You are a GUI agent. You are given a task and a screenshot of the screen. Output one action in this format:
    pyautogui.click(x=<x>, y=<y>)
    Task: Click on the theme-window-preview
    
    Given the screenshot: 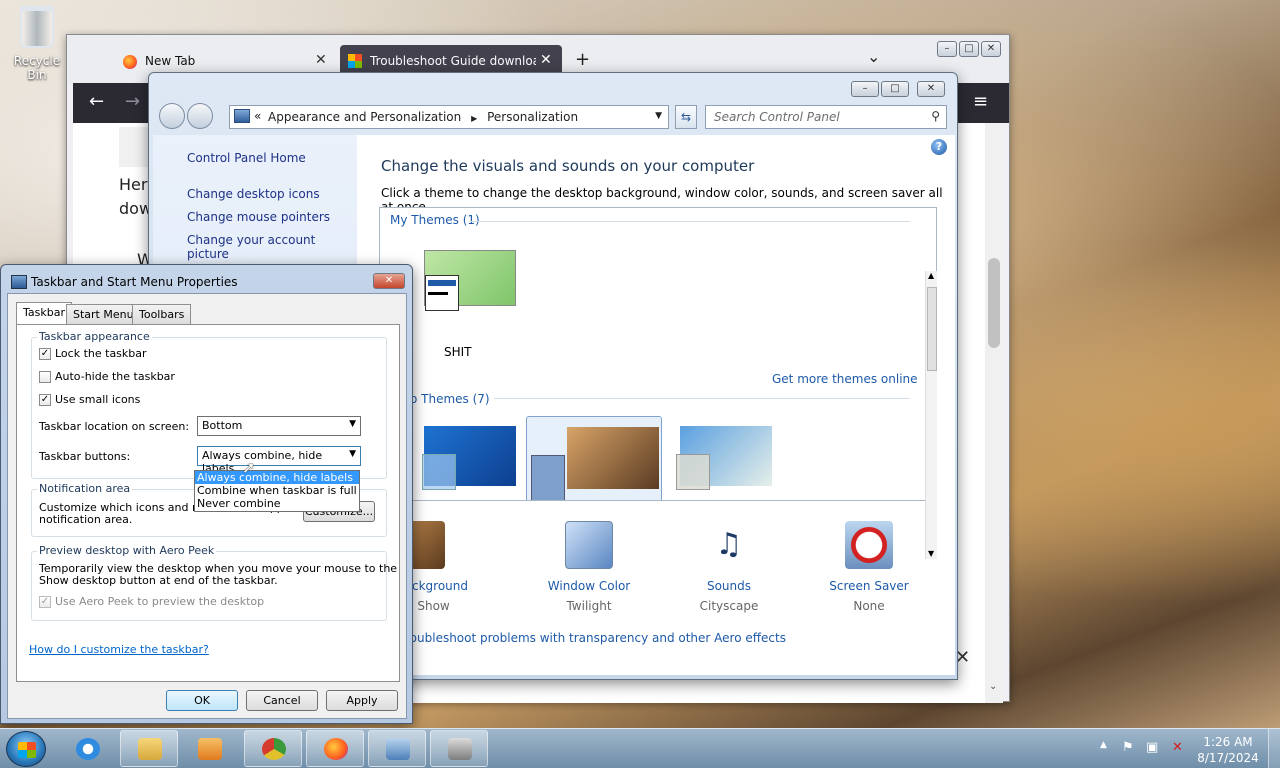 What is the action you would take?
    pyautogui.click(x=693, y=472)
    